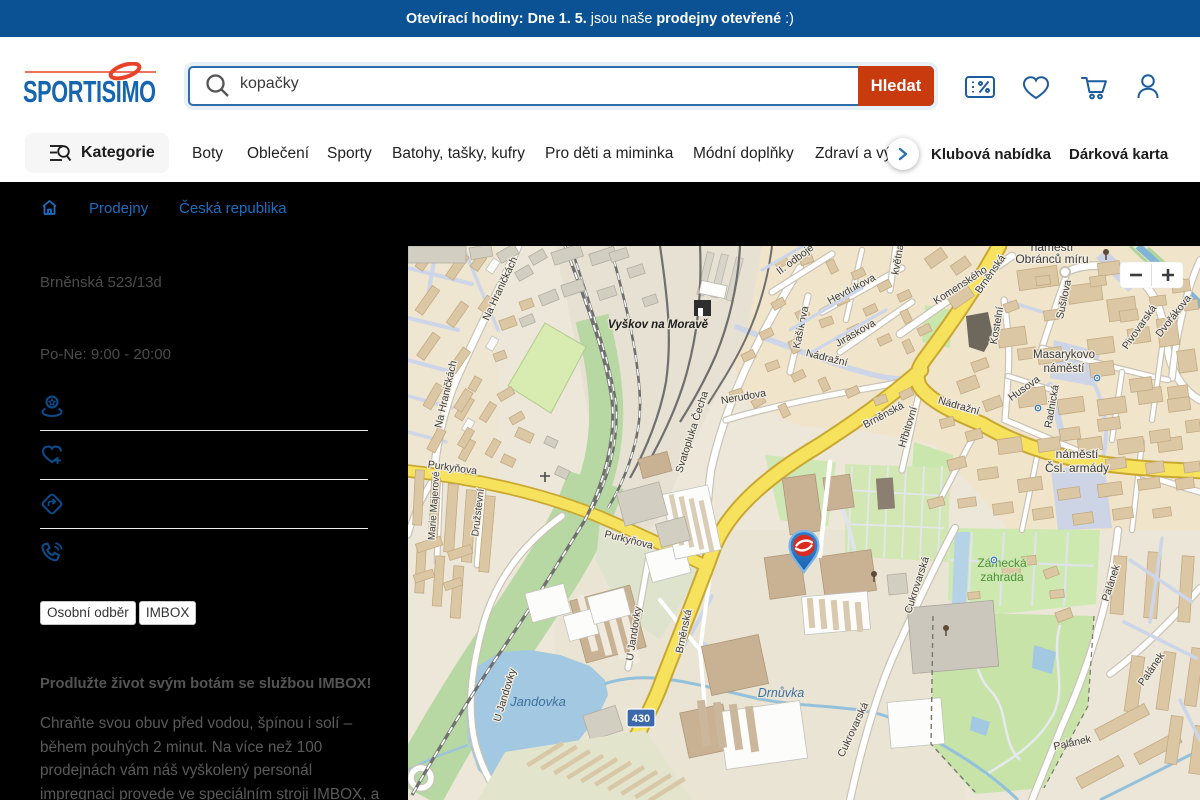 Image resolution: width=1200 pixels, height=800 pixels. Describe the element at coordinates (1051, 259) in the screenshot. I see `svg-text: Obránců míru` at that location.